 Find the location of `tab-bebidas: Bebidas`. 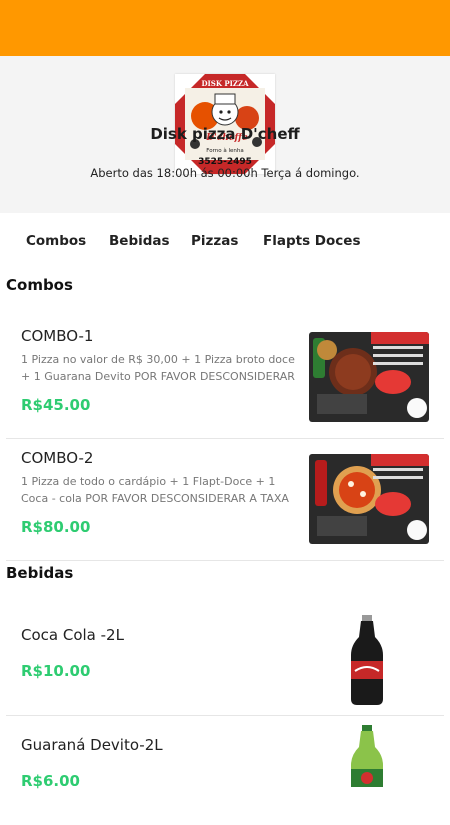

tab-bebidas: Bebidas is located at coordinates (139, 241).